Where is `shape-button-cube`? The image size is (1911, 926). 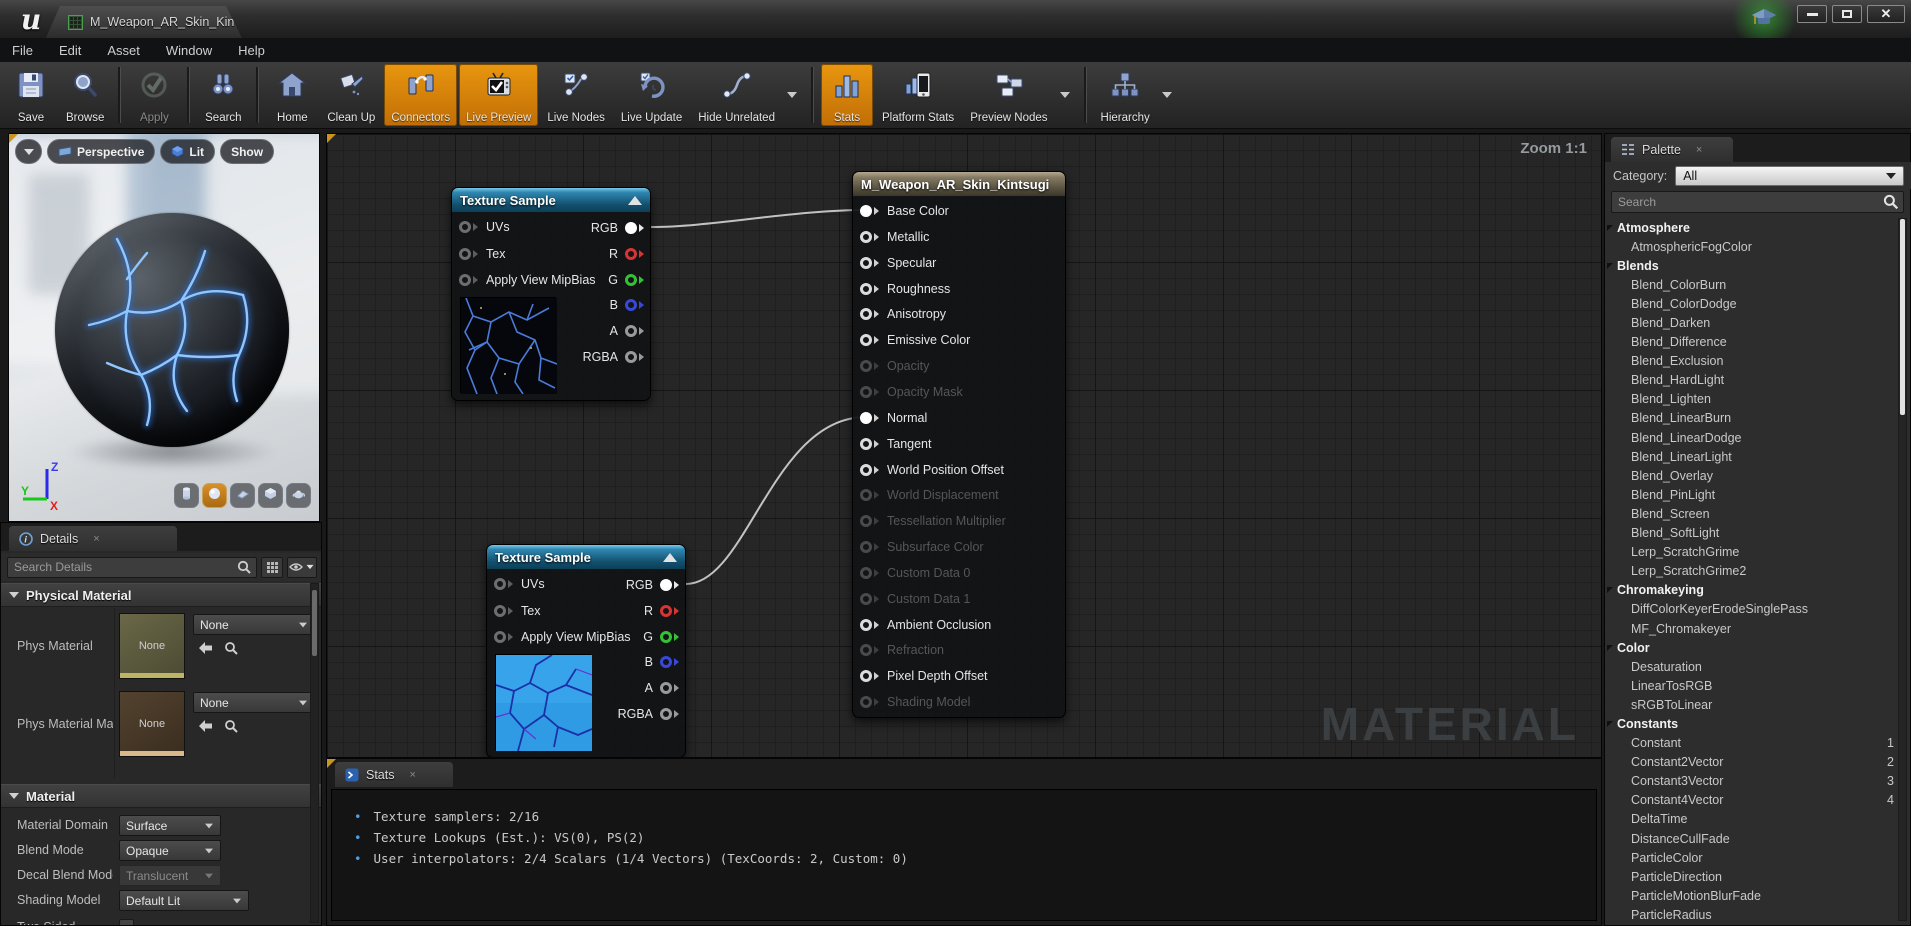 shape-button-cube is located at coordinates (270, 495).